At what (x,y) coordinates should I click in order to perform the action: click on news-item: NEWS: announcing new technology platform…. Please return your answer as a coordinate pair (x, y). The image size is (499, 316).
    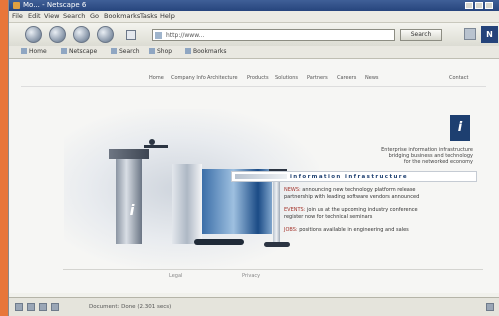
    Looking at the image, I should click on (350, 190).